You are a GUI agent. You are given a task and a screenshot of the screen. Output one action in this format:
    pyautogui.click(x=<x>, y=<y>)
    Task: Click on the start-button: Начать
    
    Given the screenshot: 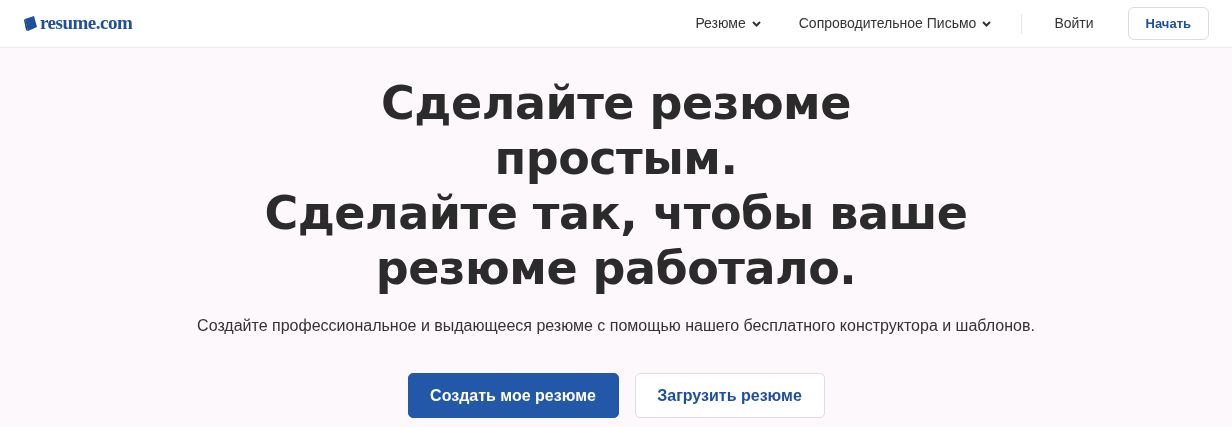 What is the action you would take?
    pyautogui.click(x=1168, y=23)
    